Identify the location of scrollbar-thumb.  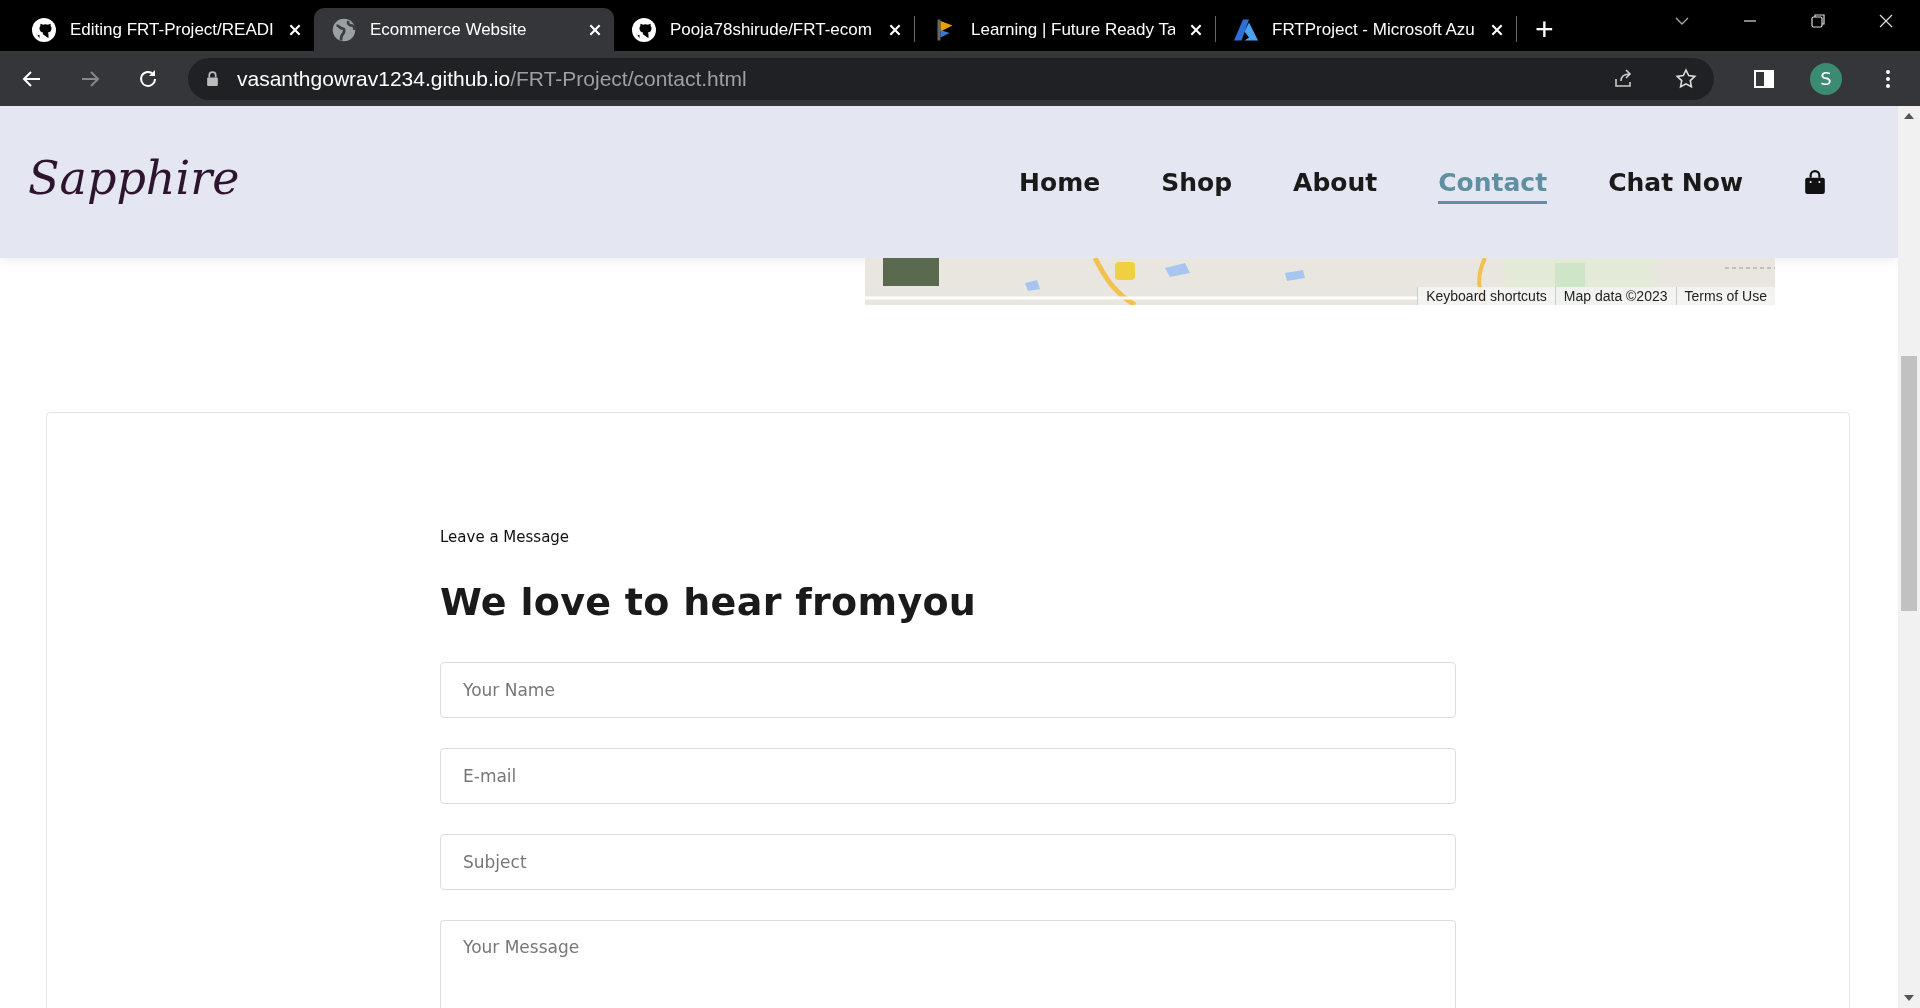
(1909, 483).